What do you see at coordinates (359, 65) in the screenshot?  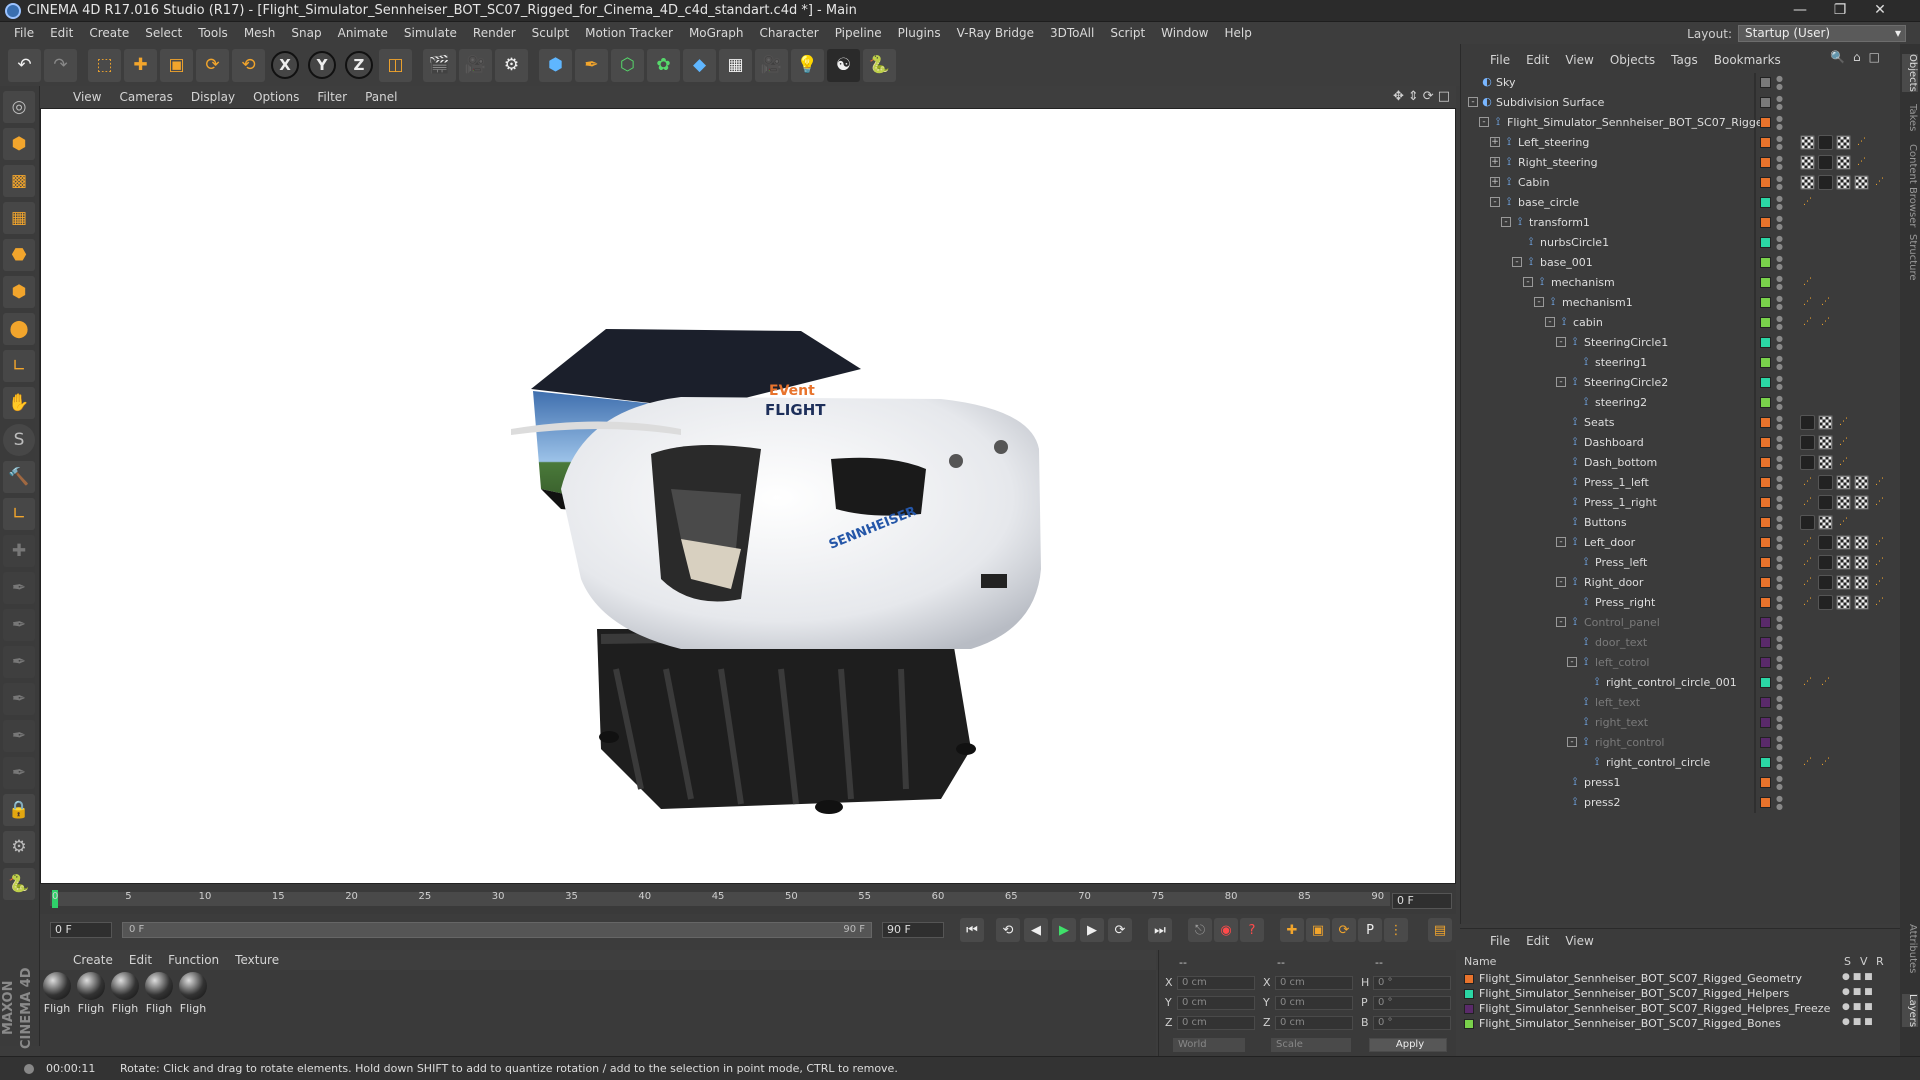 I see `z-axis-icon: Z` at bounding box center [359, 65].